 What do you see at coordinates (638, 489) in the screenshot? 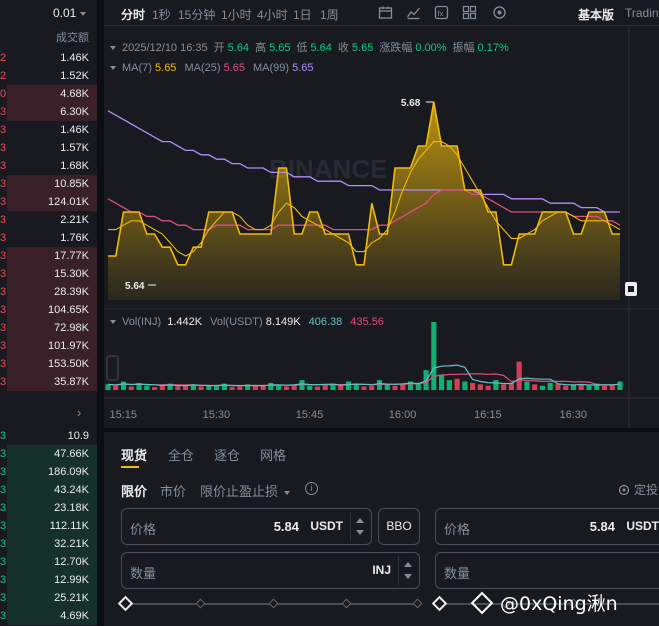
I see `auto-invest-button: 定投` at bounding box center [638, 489].